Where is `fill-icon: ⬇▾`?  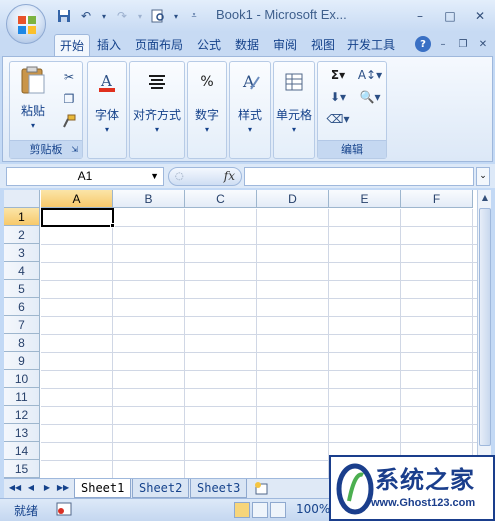
fill-icon: ⬇▾ is located at coordinates (338, 97).